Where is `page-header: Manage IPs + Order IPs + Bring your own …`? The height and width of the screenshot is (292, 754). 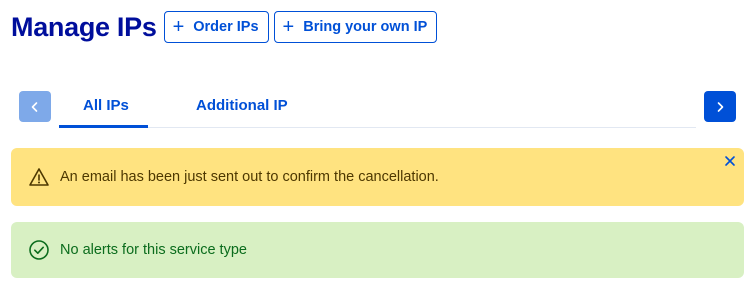
page-header: Manage IPs + Order IPs + Bring your own … is located at coordinates (226, 27).